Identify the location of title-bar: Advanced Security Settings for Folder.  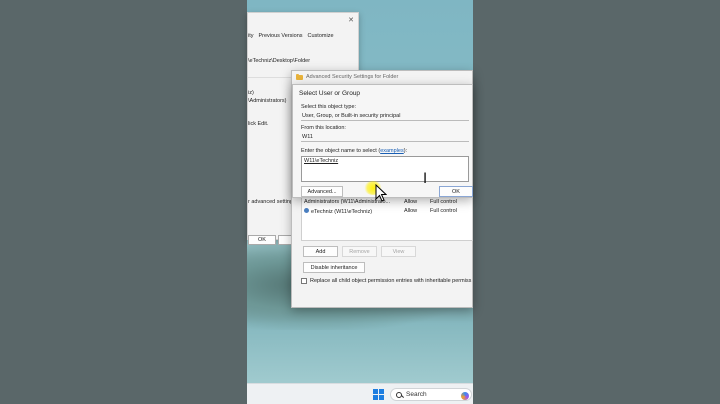
(382, 77).